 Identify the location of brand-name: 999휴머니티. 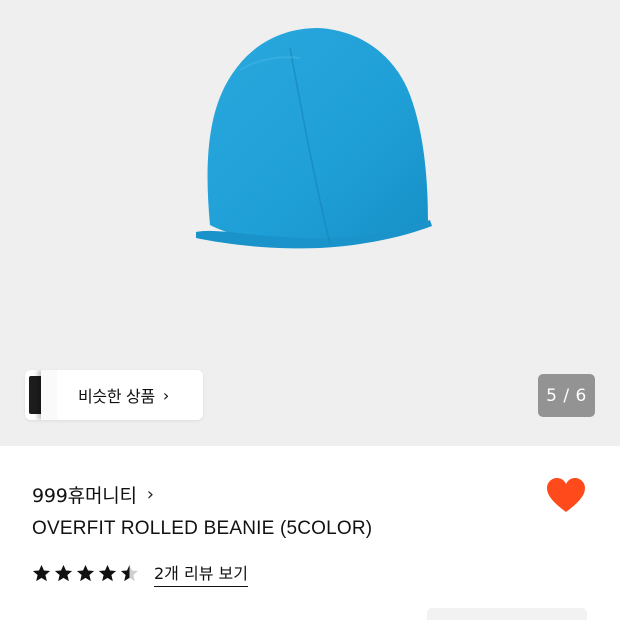
(84, 496).